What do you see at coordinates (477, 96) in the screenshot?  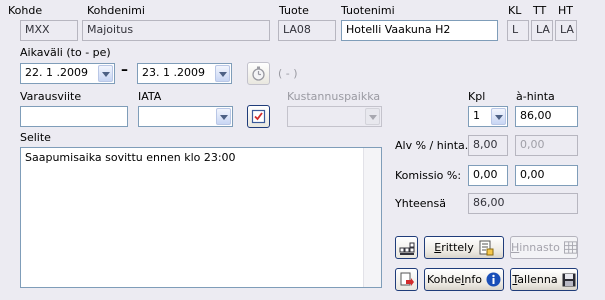 I see `kpl-label: Kpl` at bounding box center [477, 96].